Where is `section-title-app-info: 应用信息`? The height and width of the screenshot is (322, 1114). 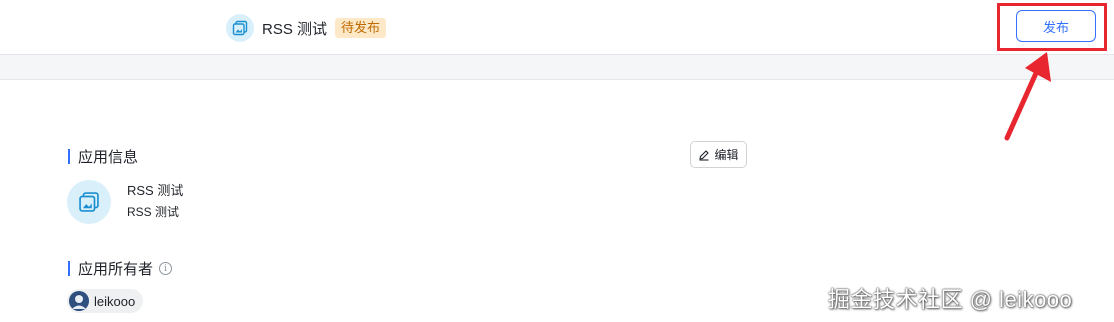
section-title-app-info: 应用信息 is located at coordinates (103, 156).